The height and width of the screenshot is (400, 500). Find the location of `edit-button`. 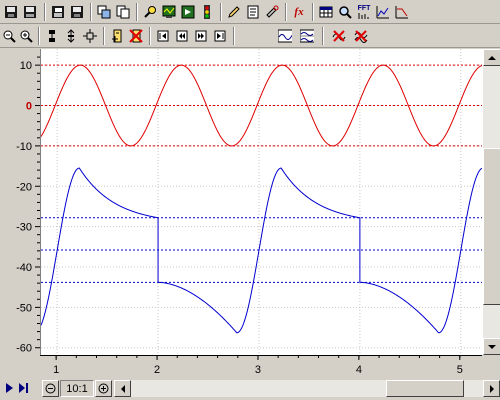

edit-button is located at coordinates (234, 12).